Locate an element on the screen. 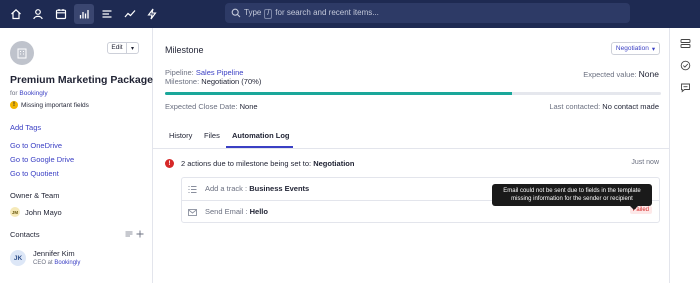  error-icon: ! is located at coordinates (169, 163).